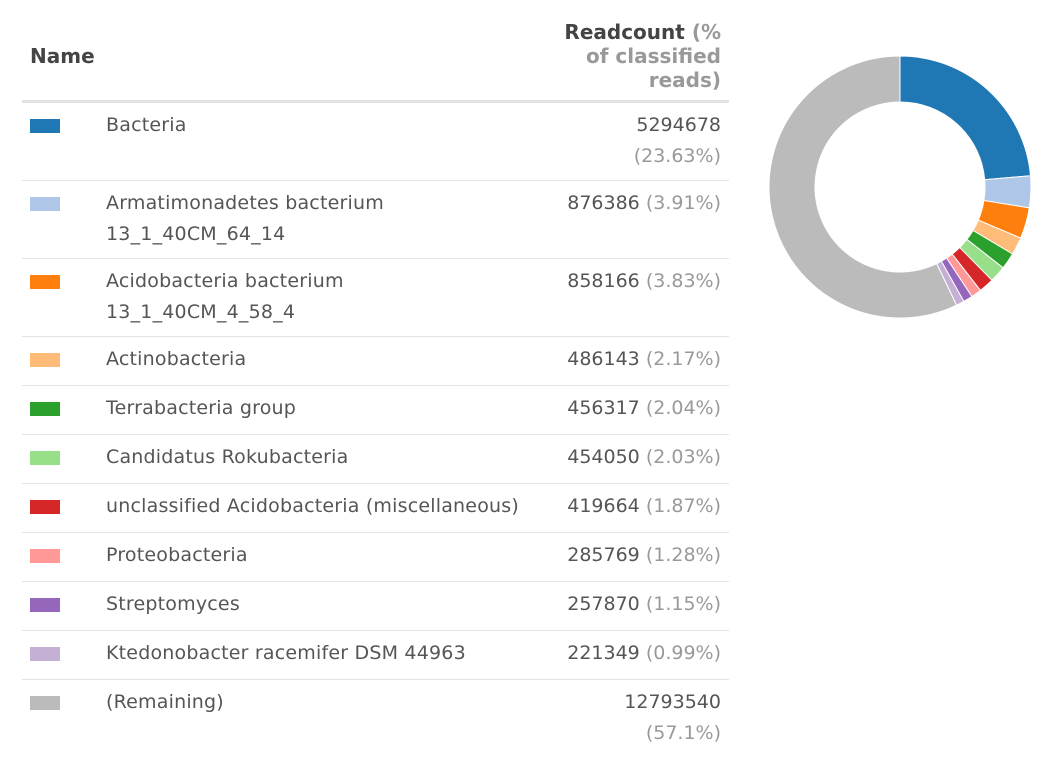  What do you see at coordinates (631, 141) in the screenshot?
I see `readcount-cell: 5294678 (23.63%)` at bounding box center [631, 141].